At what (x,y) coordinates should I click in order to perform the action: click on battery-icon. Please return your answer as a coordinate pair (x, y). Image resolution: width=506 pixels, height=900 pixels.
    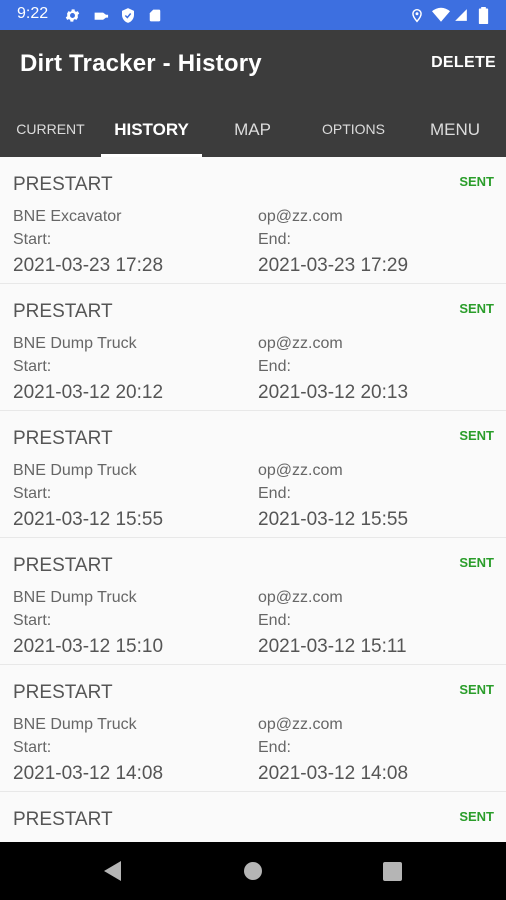
    Looking at the image, I should click on (483, 15).